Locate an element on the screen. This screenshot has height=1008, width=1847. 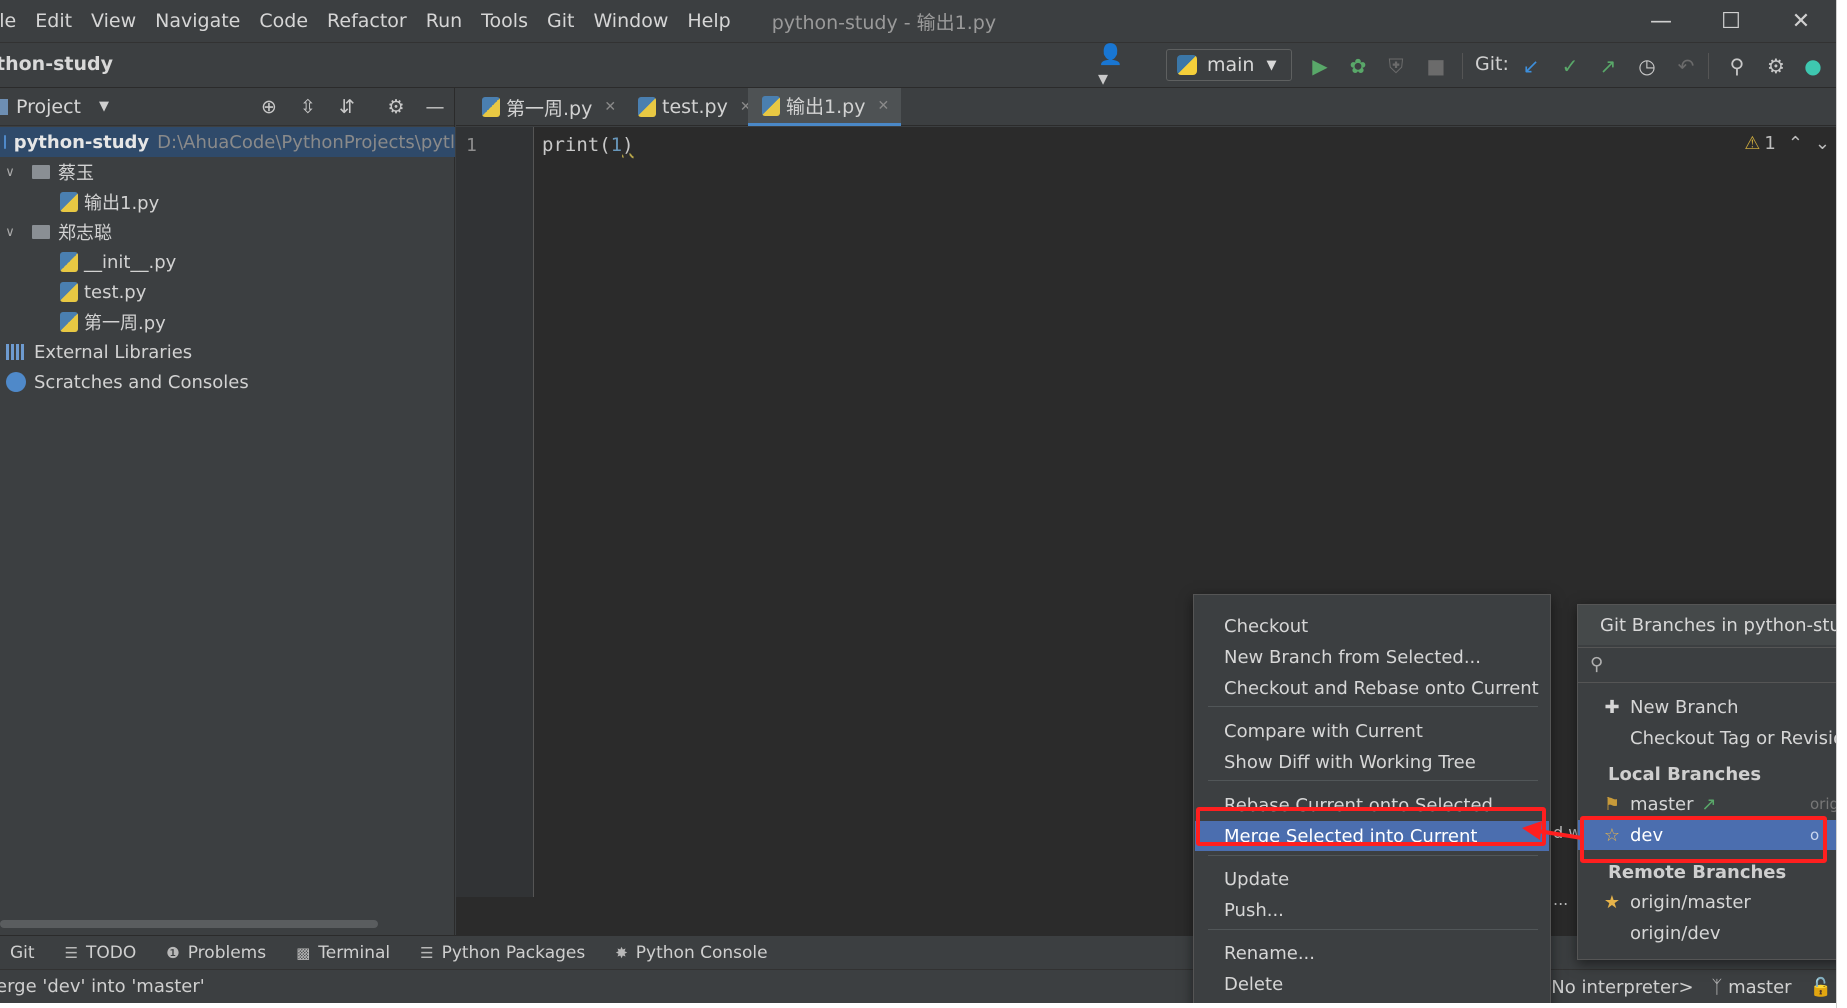
tool-label: Git is located at coordinates (22, 952).